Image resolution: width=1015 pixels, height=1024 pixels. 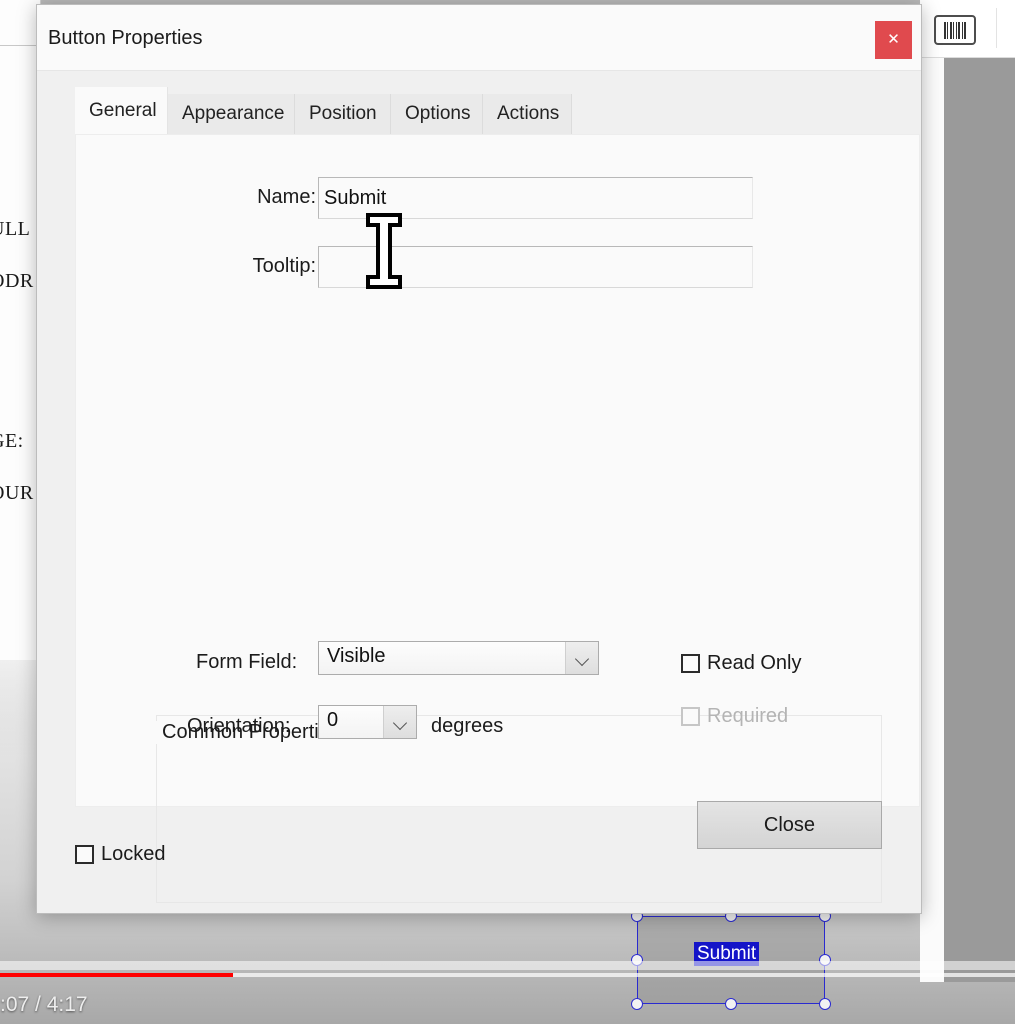 I want to click on form-field-select: Visible, so click(x=458, y=658).